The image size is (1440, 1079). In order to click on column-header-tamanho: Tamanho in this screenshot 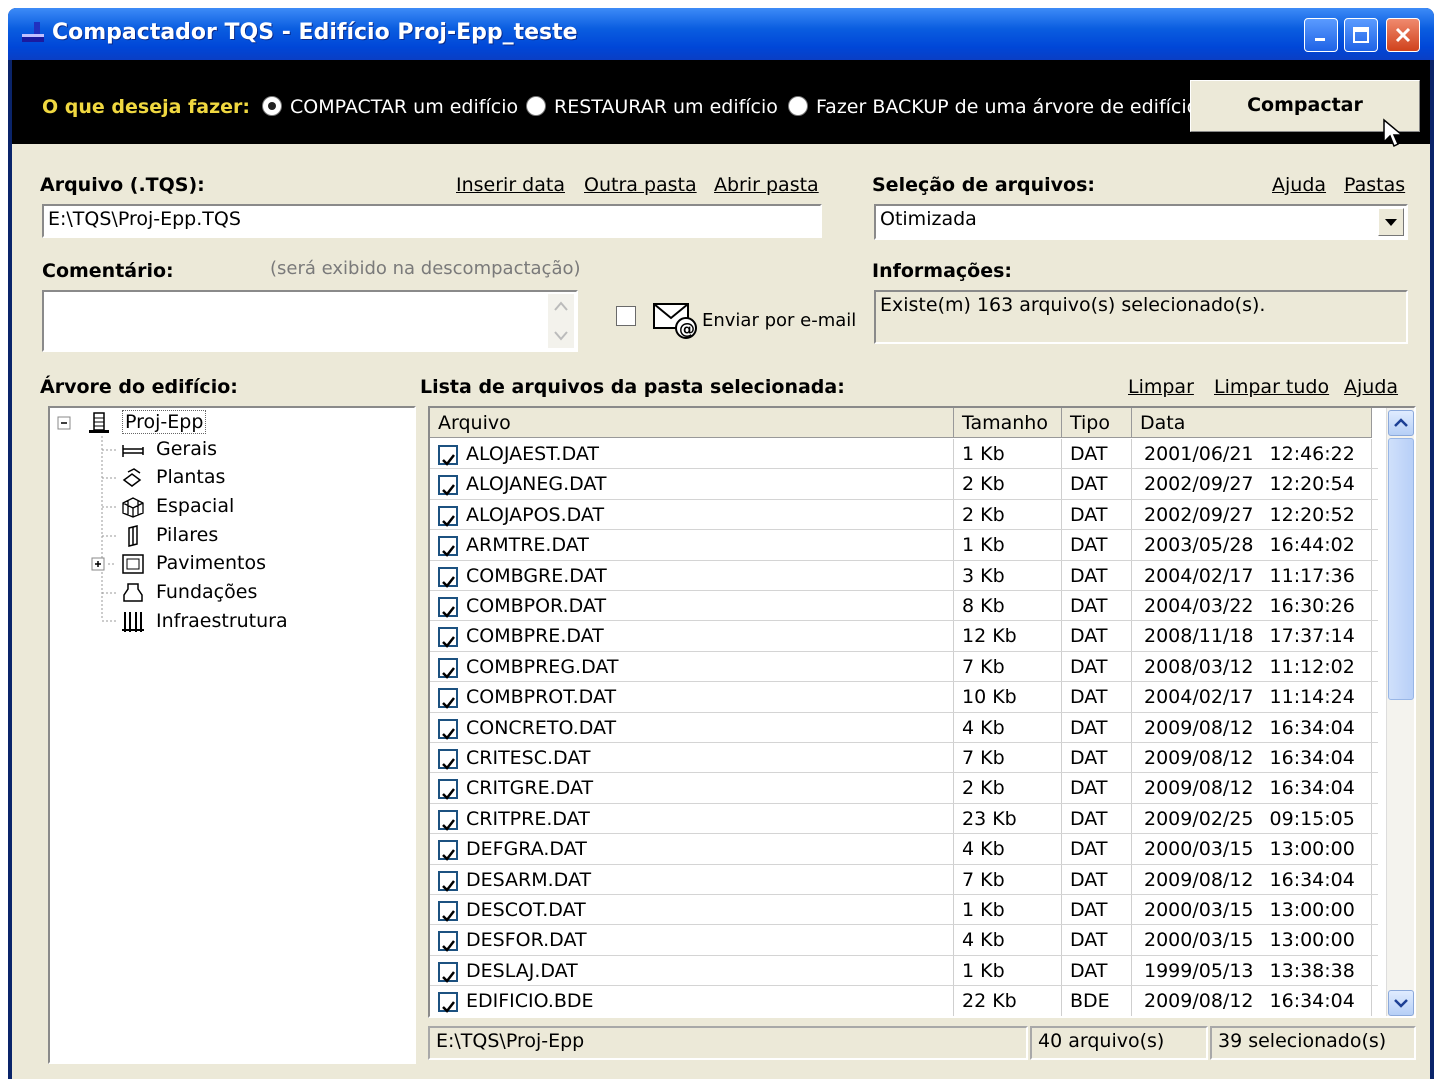, I will do `click(1008, 423)`.